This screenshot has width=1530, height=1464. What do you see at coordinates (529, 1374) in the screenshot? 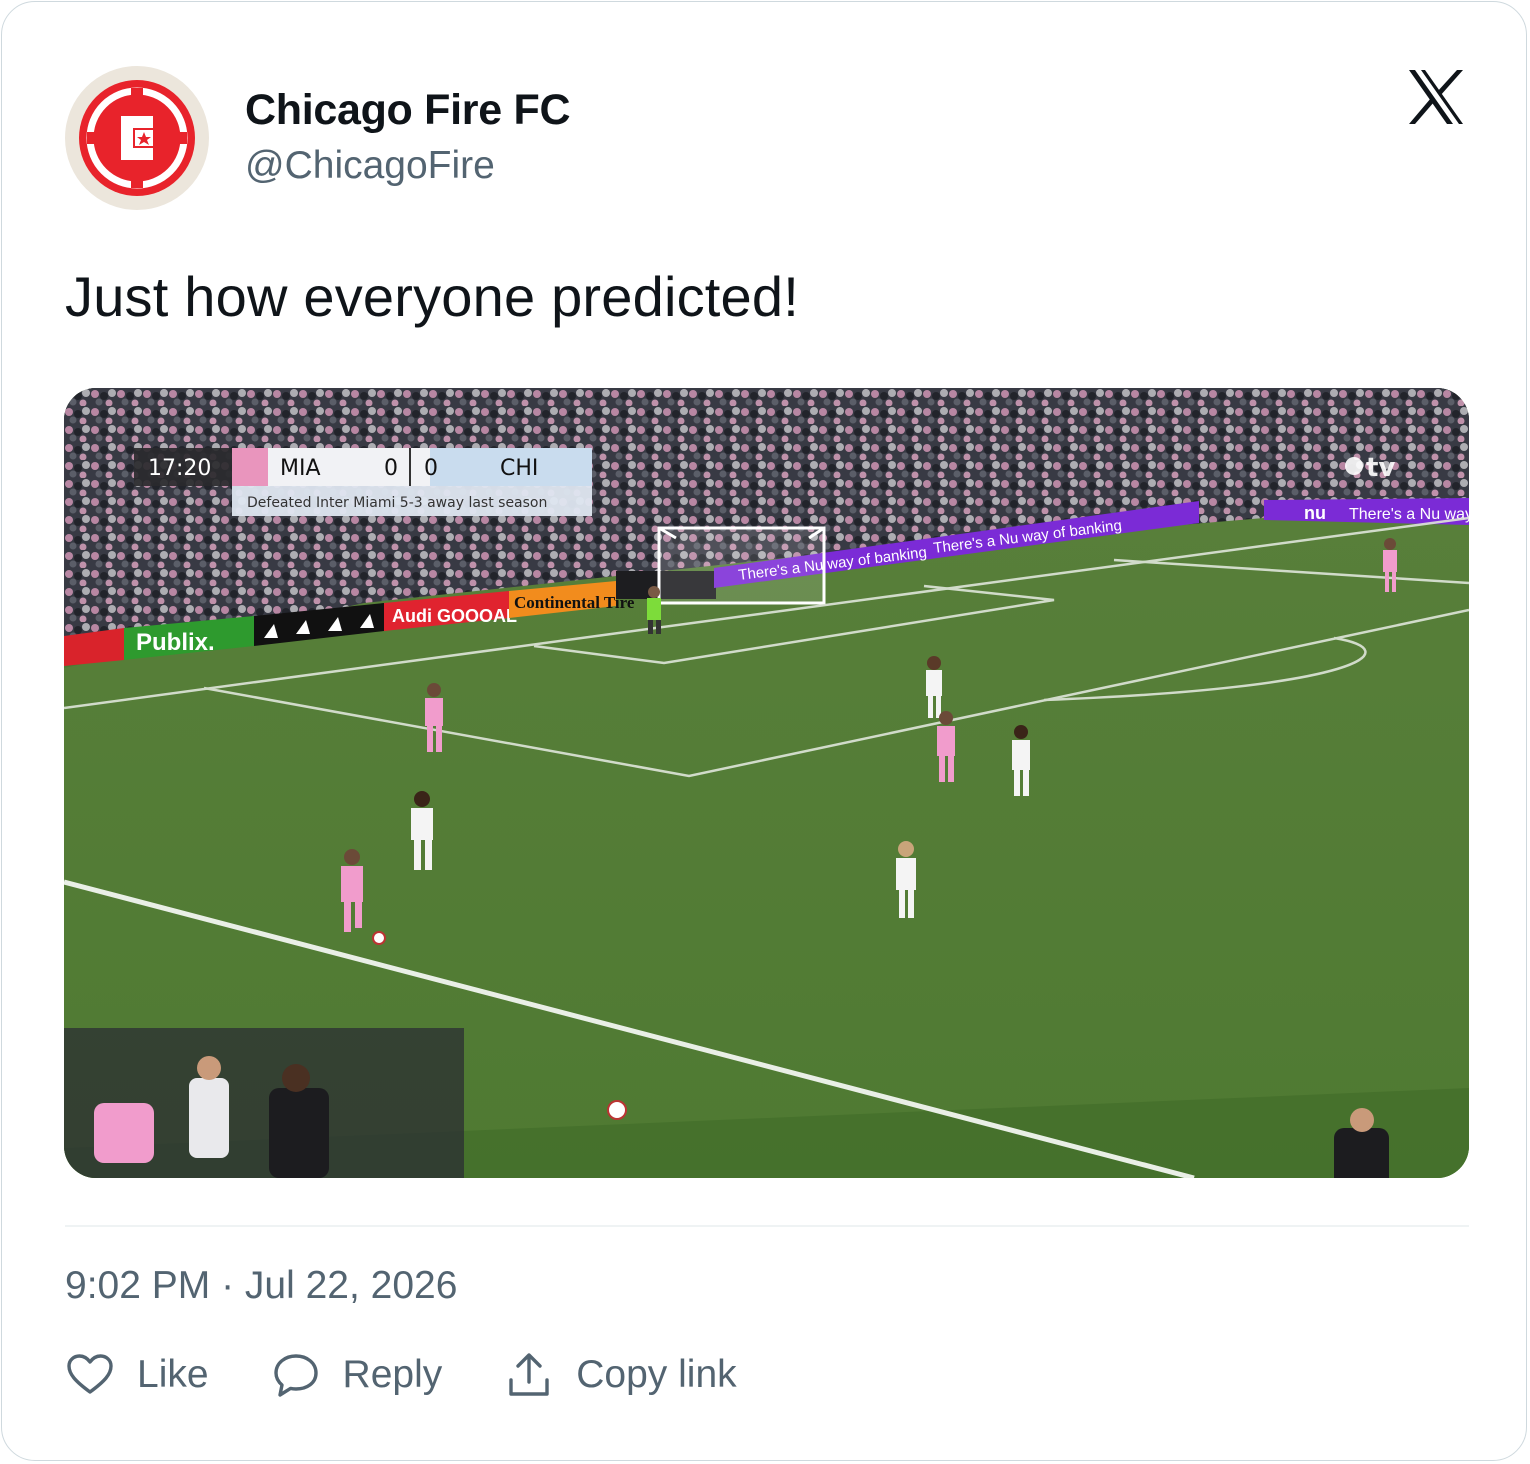
I see `share-upload-icon` at bounding box center [529, 1374].